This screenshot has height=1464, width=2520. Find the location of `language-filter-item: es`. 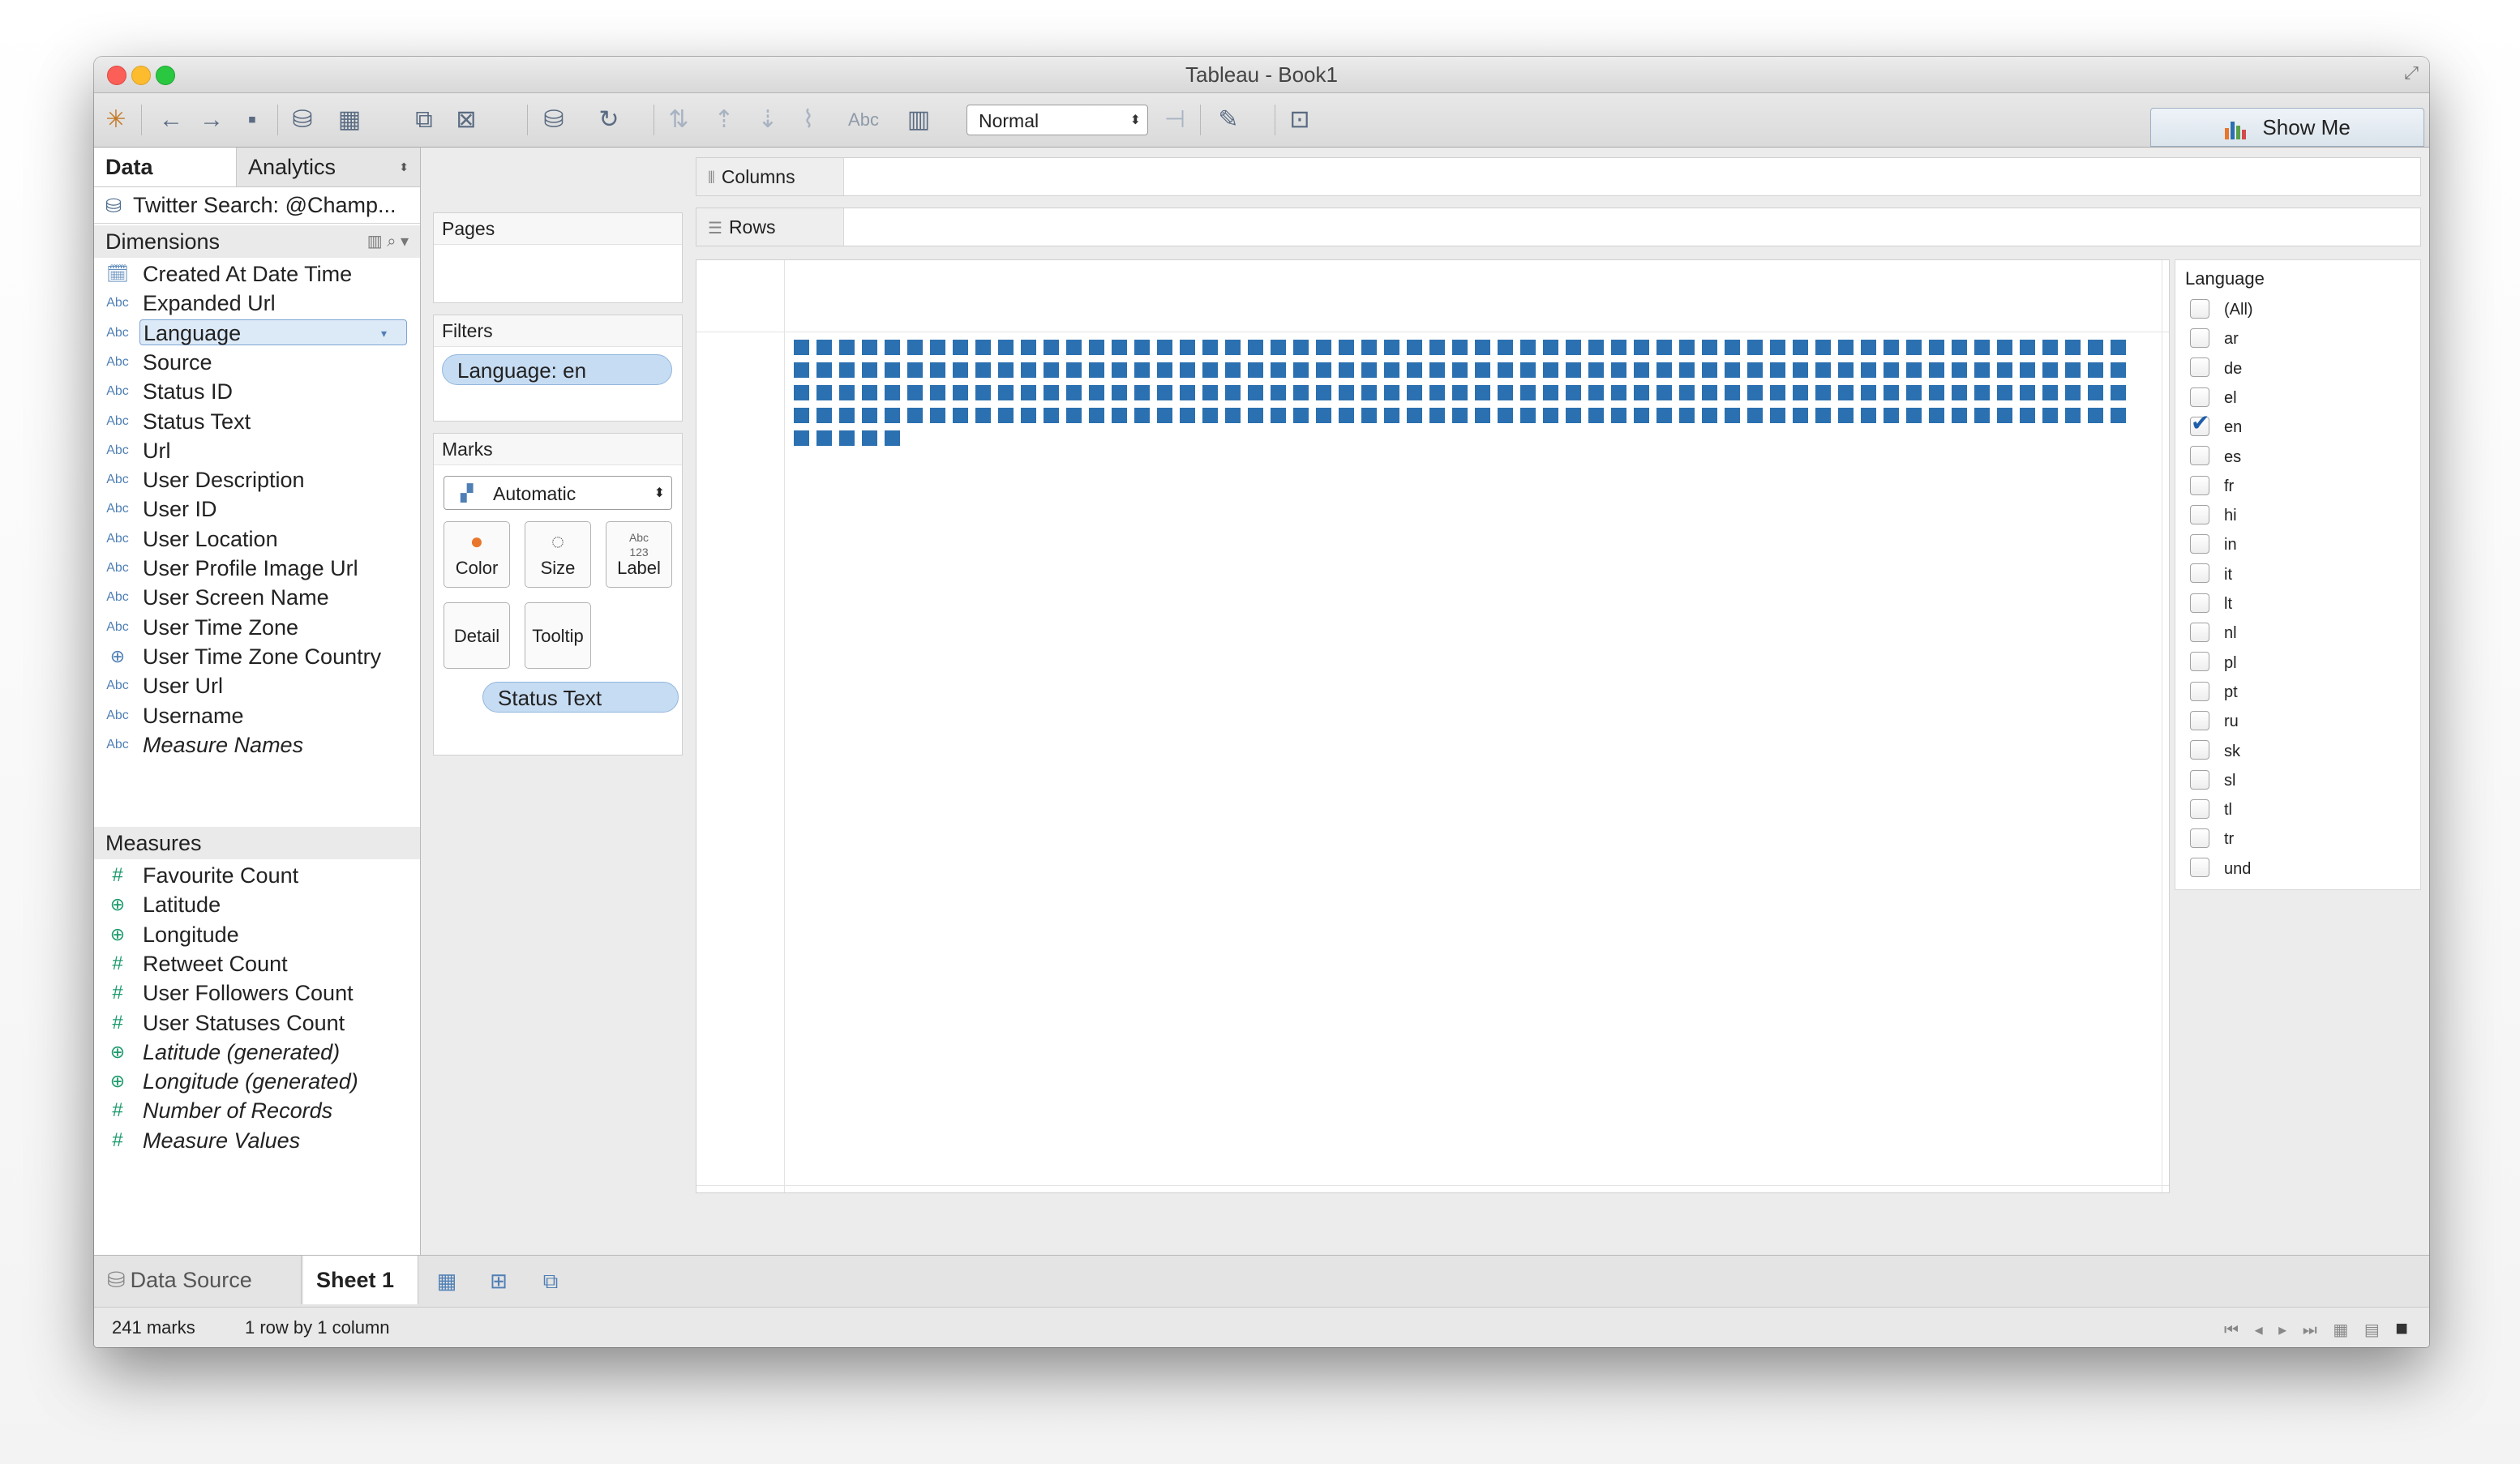

language-filter-item: es is located at coordinates (2216, 457).